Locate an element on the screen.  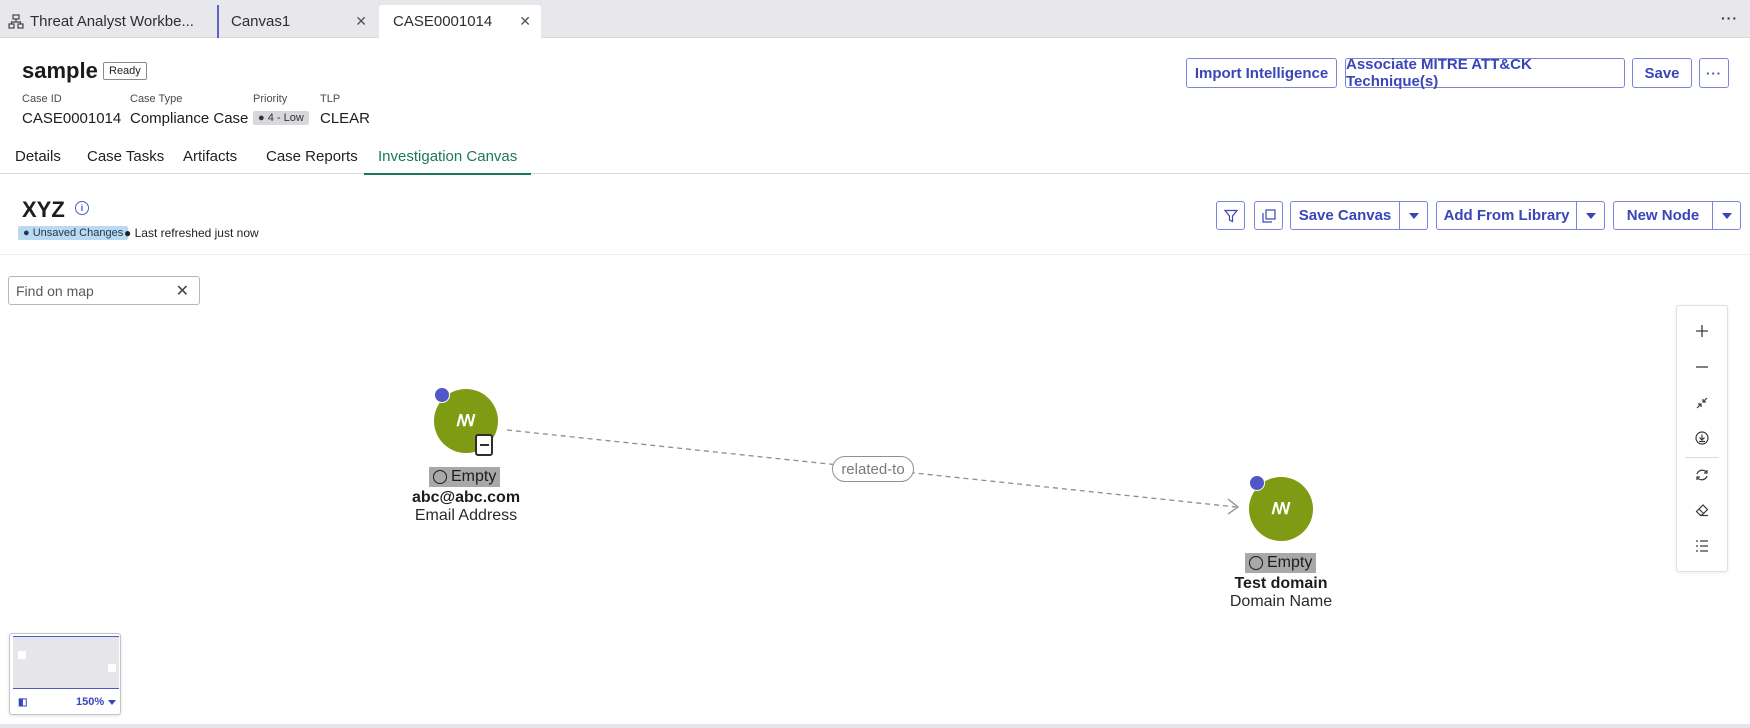
bottom-border is located at coordinates (875, 726).